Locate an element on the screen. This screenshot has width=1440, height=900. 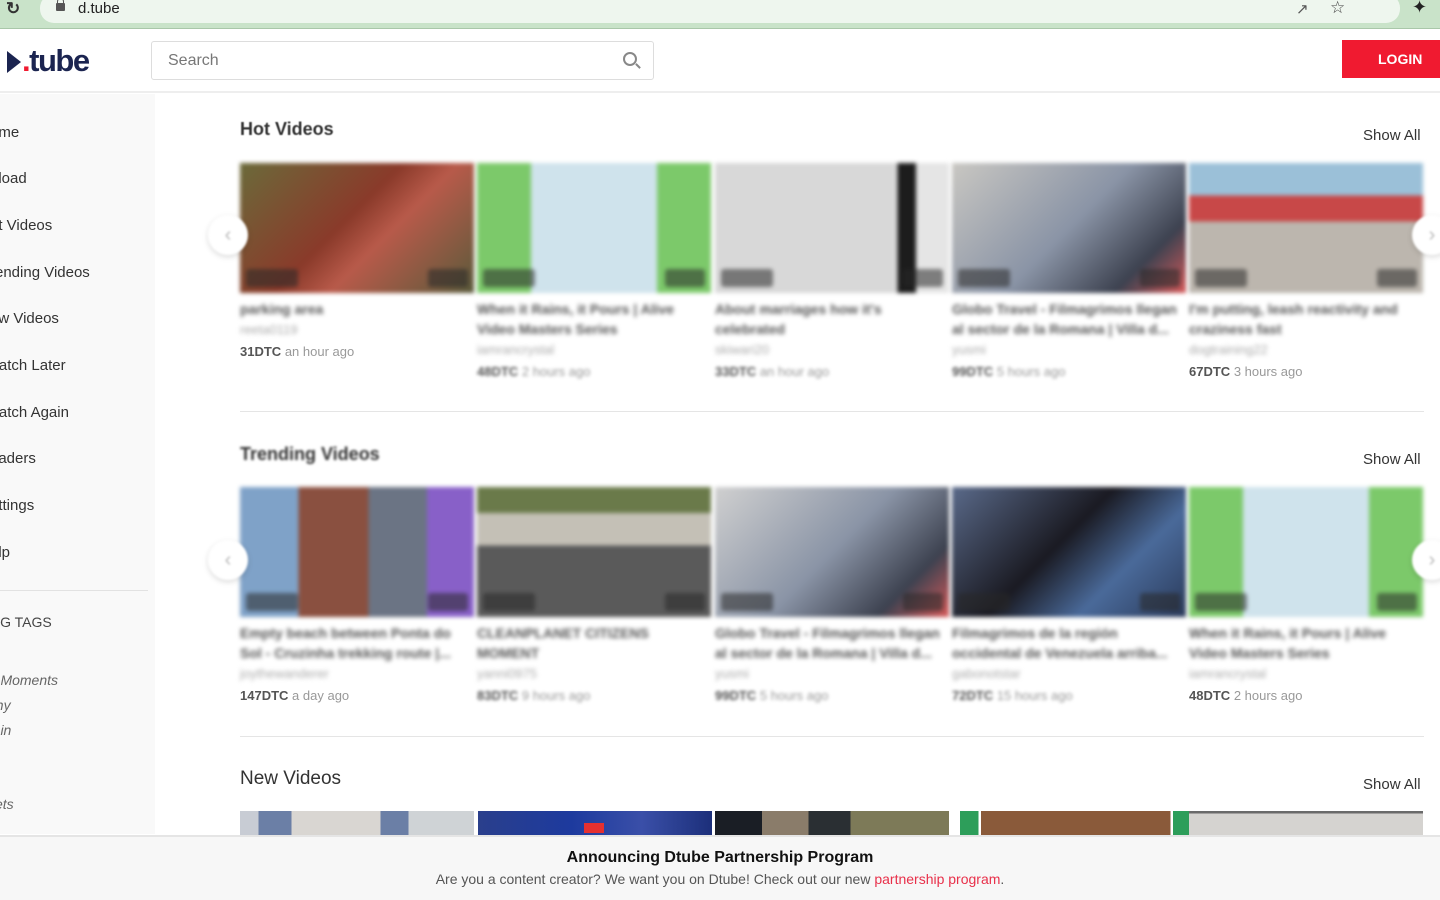
video-meta: 99DTC 5 hours ago is located at coordinates (1069, 372).